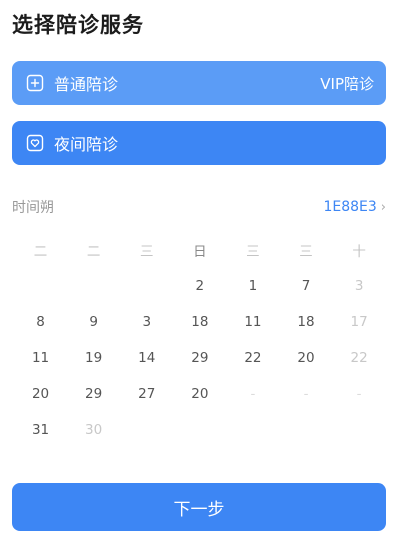 This screenshot has height=546, width=397. Describe the element at coordinates (35, 83) in the screenshot. I see `plus-square-icon` at that location.